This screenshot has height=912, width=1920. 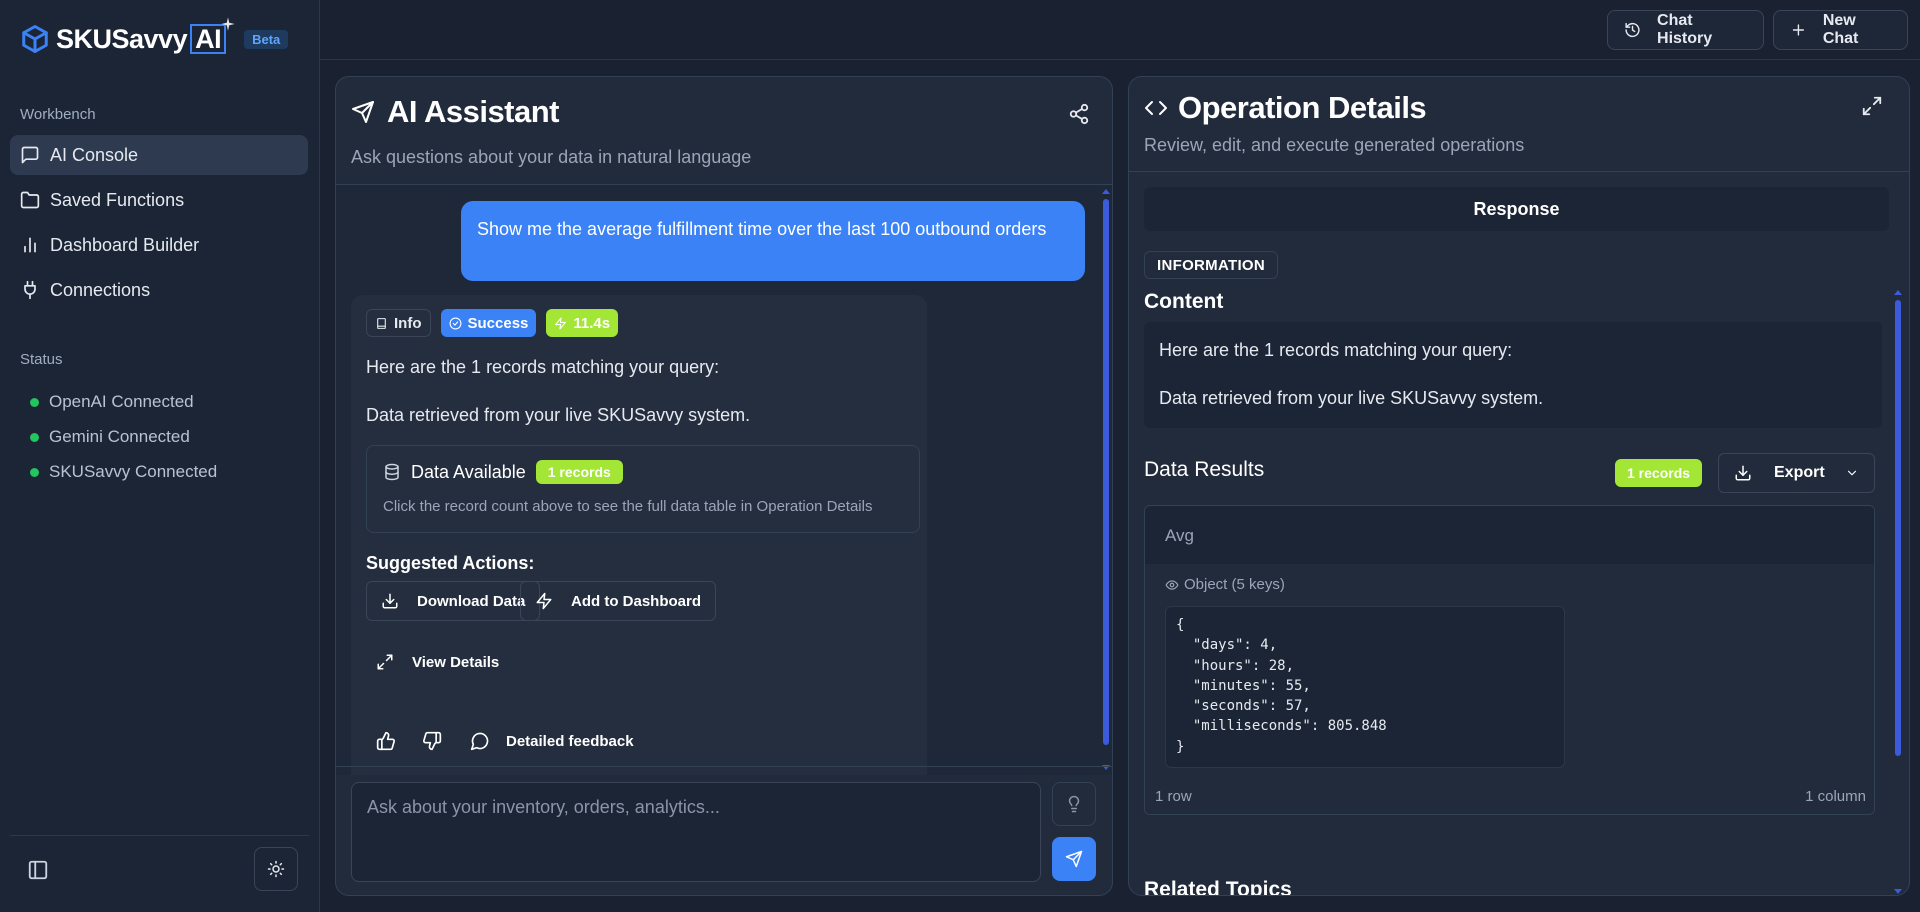 I want to click on download-data-label: Download Data, so click(x=471, y=601).